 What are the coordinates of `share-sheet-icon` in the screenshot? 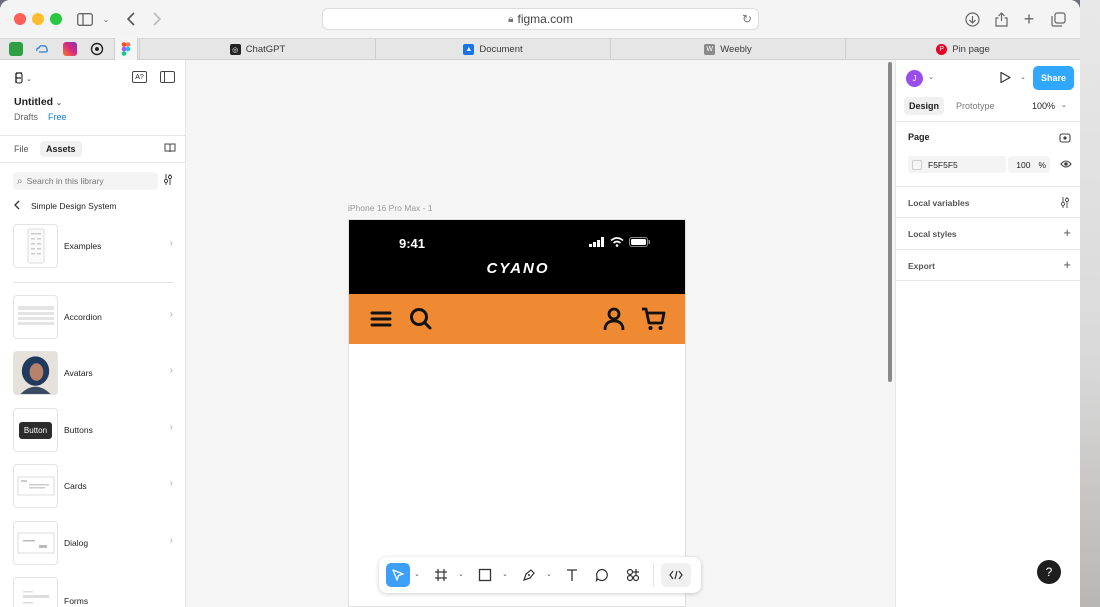 It's located at (1001, 19).